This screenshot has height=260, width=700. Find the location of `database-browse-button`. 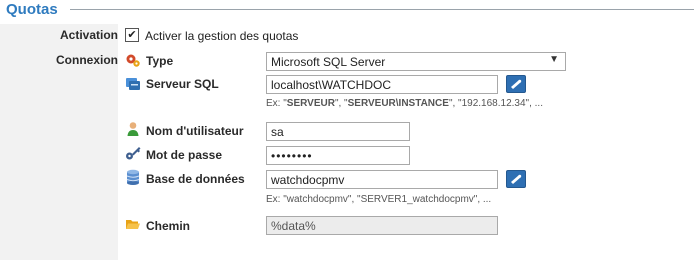

database-browse-button is located at coordinates (516, 179).